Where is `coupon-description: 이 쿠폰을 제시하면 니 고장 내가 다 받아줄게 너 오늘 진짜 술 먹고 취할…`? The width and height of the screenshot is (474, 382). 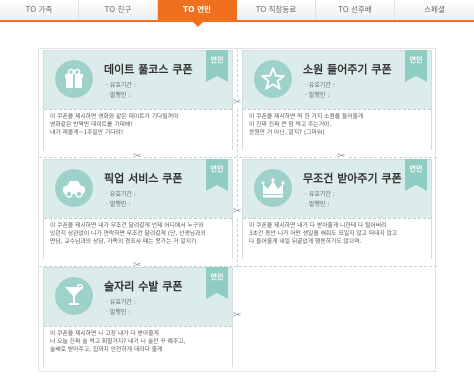 coupon-description: 이 쿠폰을 제시하면 니 고장 내가 다 받아줄게 너 오늘 진짜 술 먹고 취할… is located at coordinates (138, 346).